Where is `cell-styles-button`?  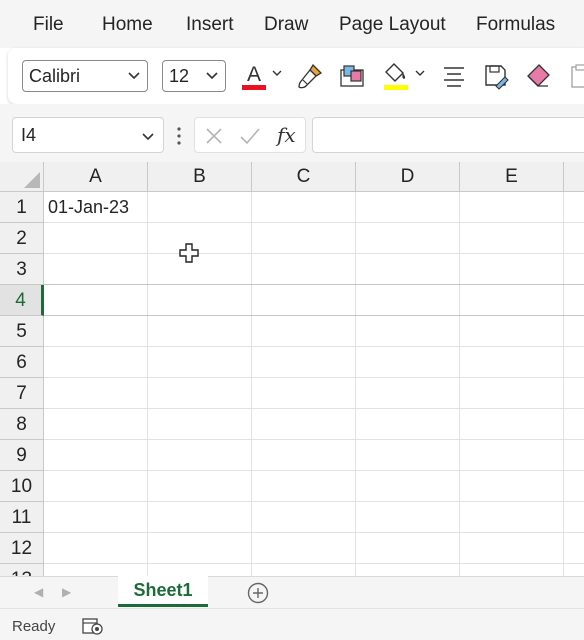
cell-styles-button is located at coordinates (352, 76).